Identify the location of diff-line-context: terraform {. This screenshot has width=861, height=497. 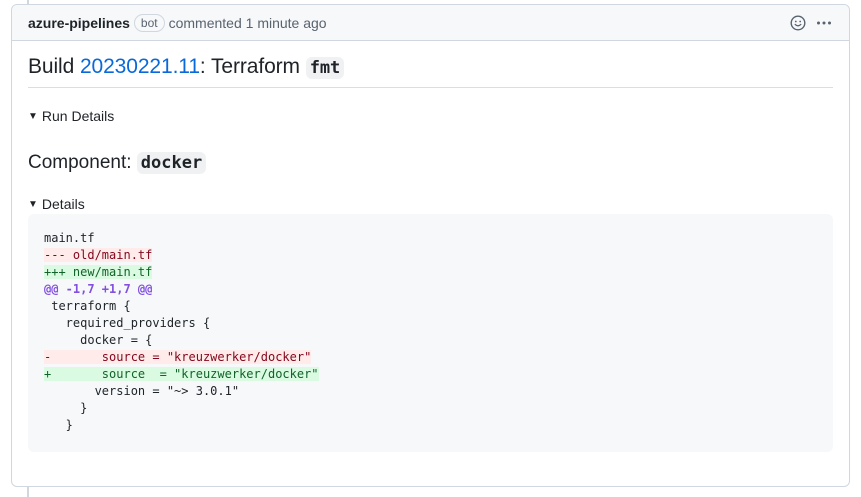
(87, 306).